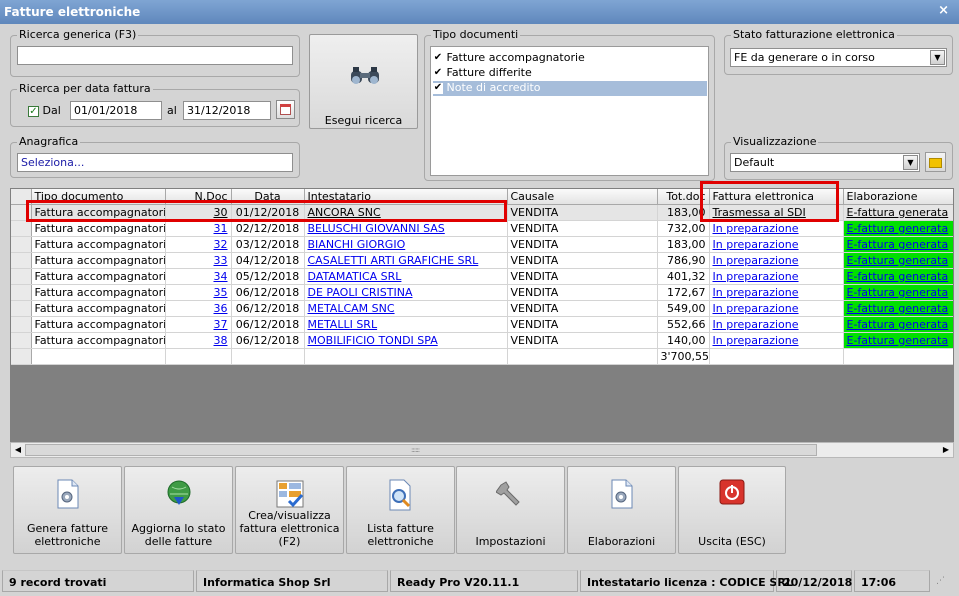 The height and width of the screenshot is (596, 959). What do you see at coordinates (268, 212) in the screenshot?
I see `table-cell: 01/12/2018` at bounding box center [268, 212].